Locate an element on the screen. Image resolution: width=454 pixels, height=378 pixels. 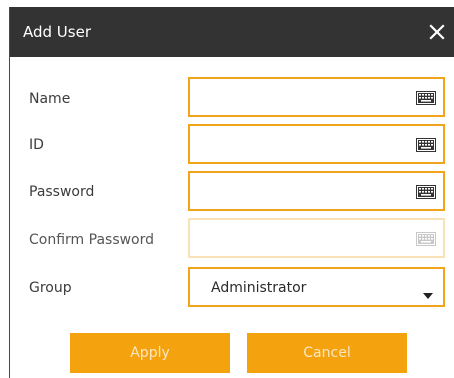
id-label: ID is located at coordinates (36, 145).